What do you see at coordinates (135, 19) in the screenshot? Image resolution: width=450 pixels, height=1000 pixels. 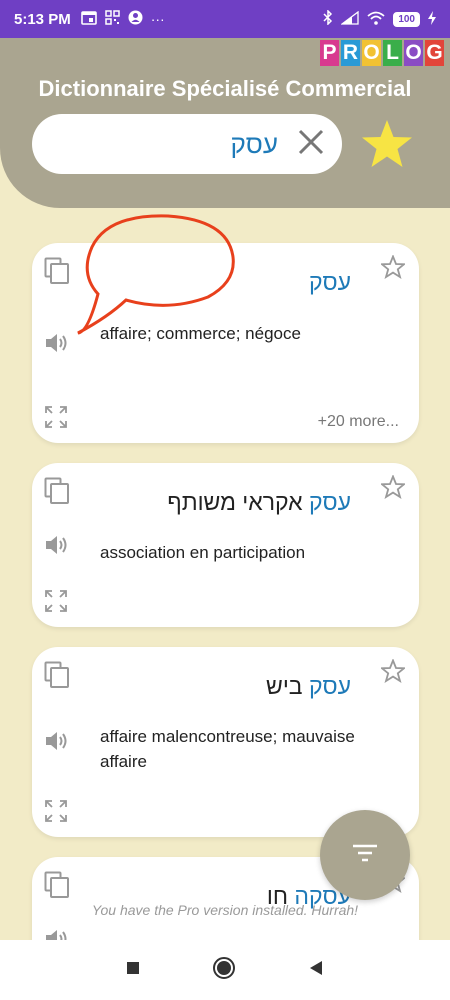 I see `account-icon` at bounding box center [135, 19].